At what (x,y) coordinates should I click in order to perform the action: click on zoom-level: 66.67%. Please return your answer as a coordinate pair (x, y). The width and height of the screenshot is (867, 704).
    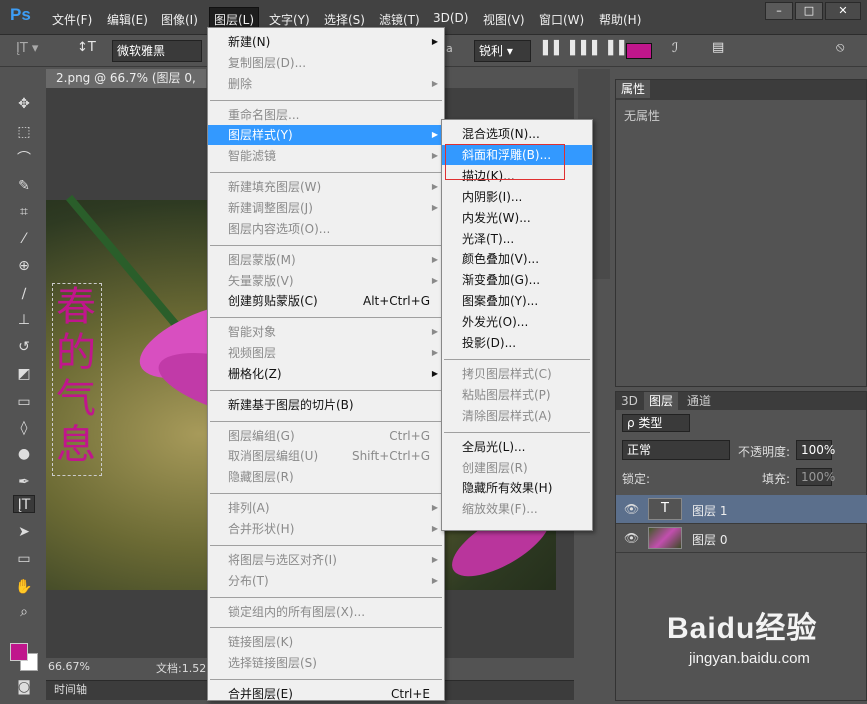
    Looking at the image, I should click on (69, 666).